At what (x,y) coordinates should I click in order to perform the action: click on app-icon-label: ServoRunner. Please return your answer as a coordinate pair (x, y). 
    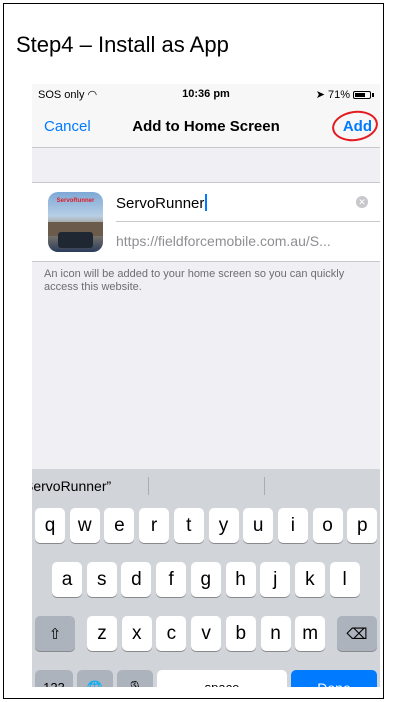
    Looking at the image, I should click on (75, 201).